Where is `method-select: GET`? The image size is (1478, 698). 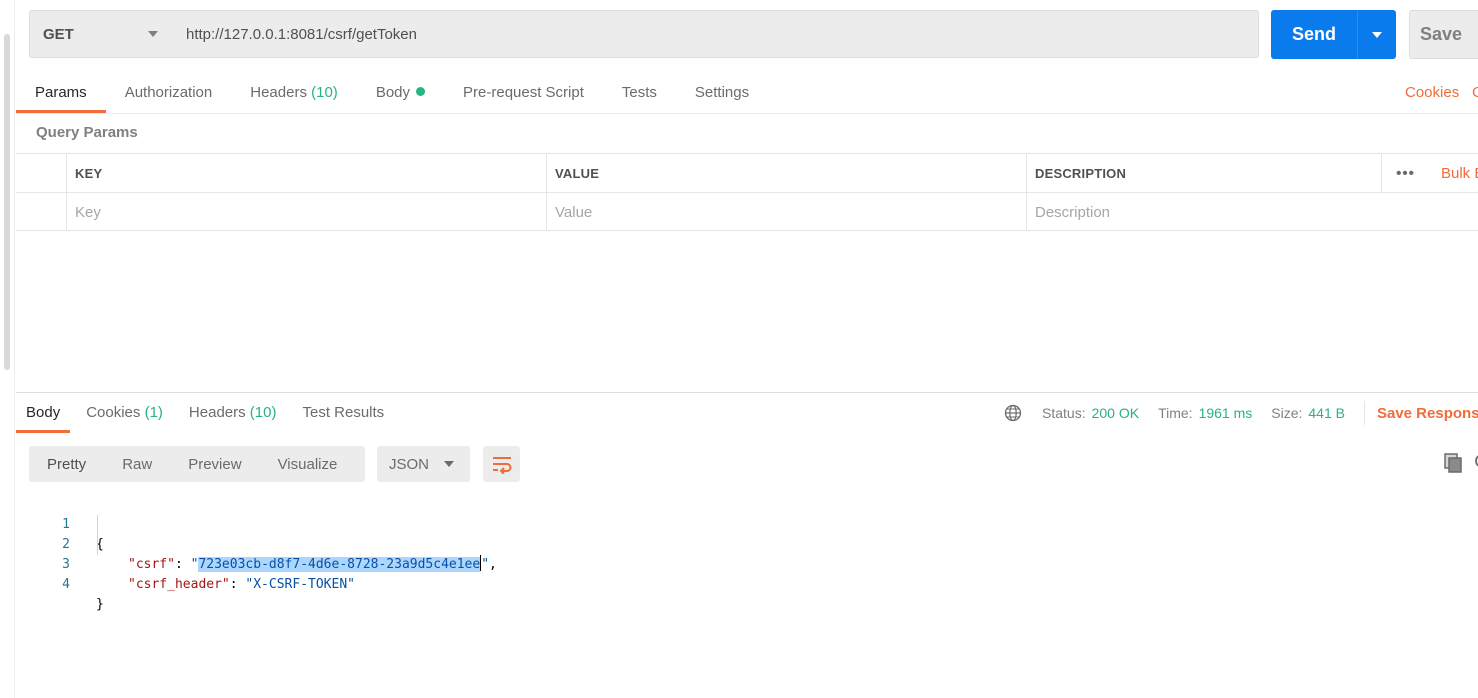 method-select: GET is located at coordinates (101, 34).